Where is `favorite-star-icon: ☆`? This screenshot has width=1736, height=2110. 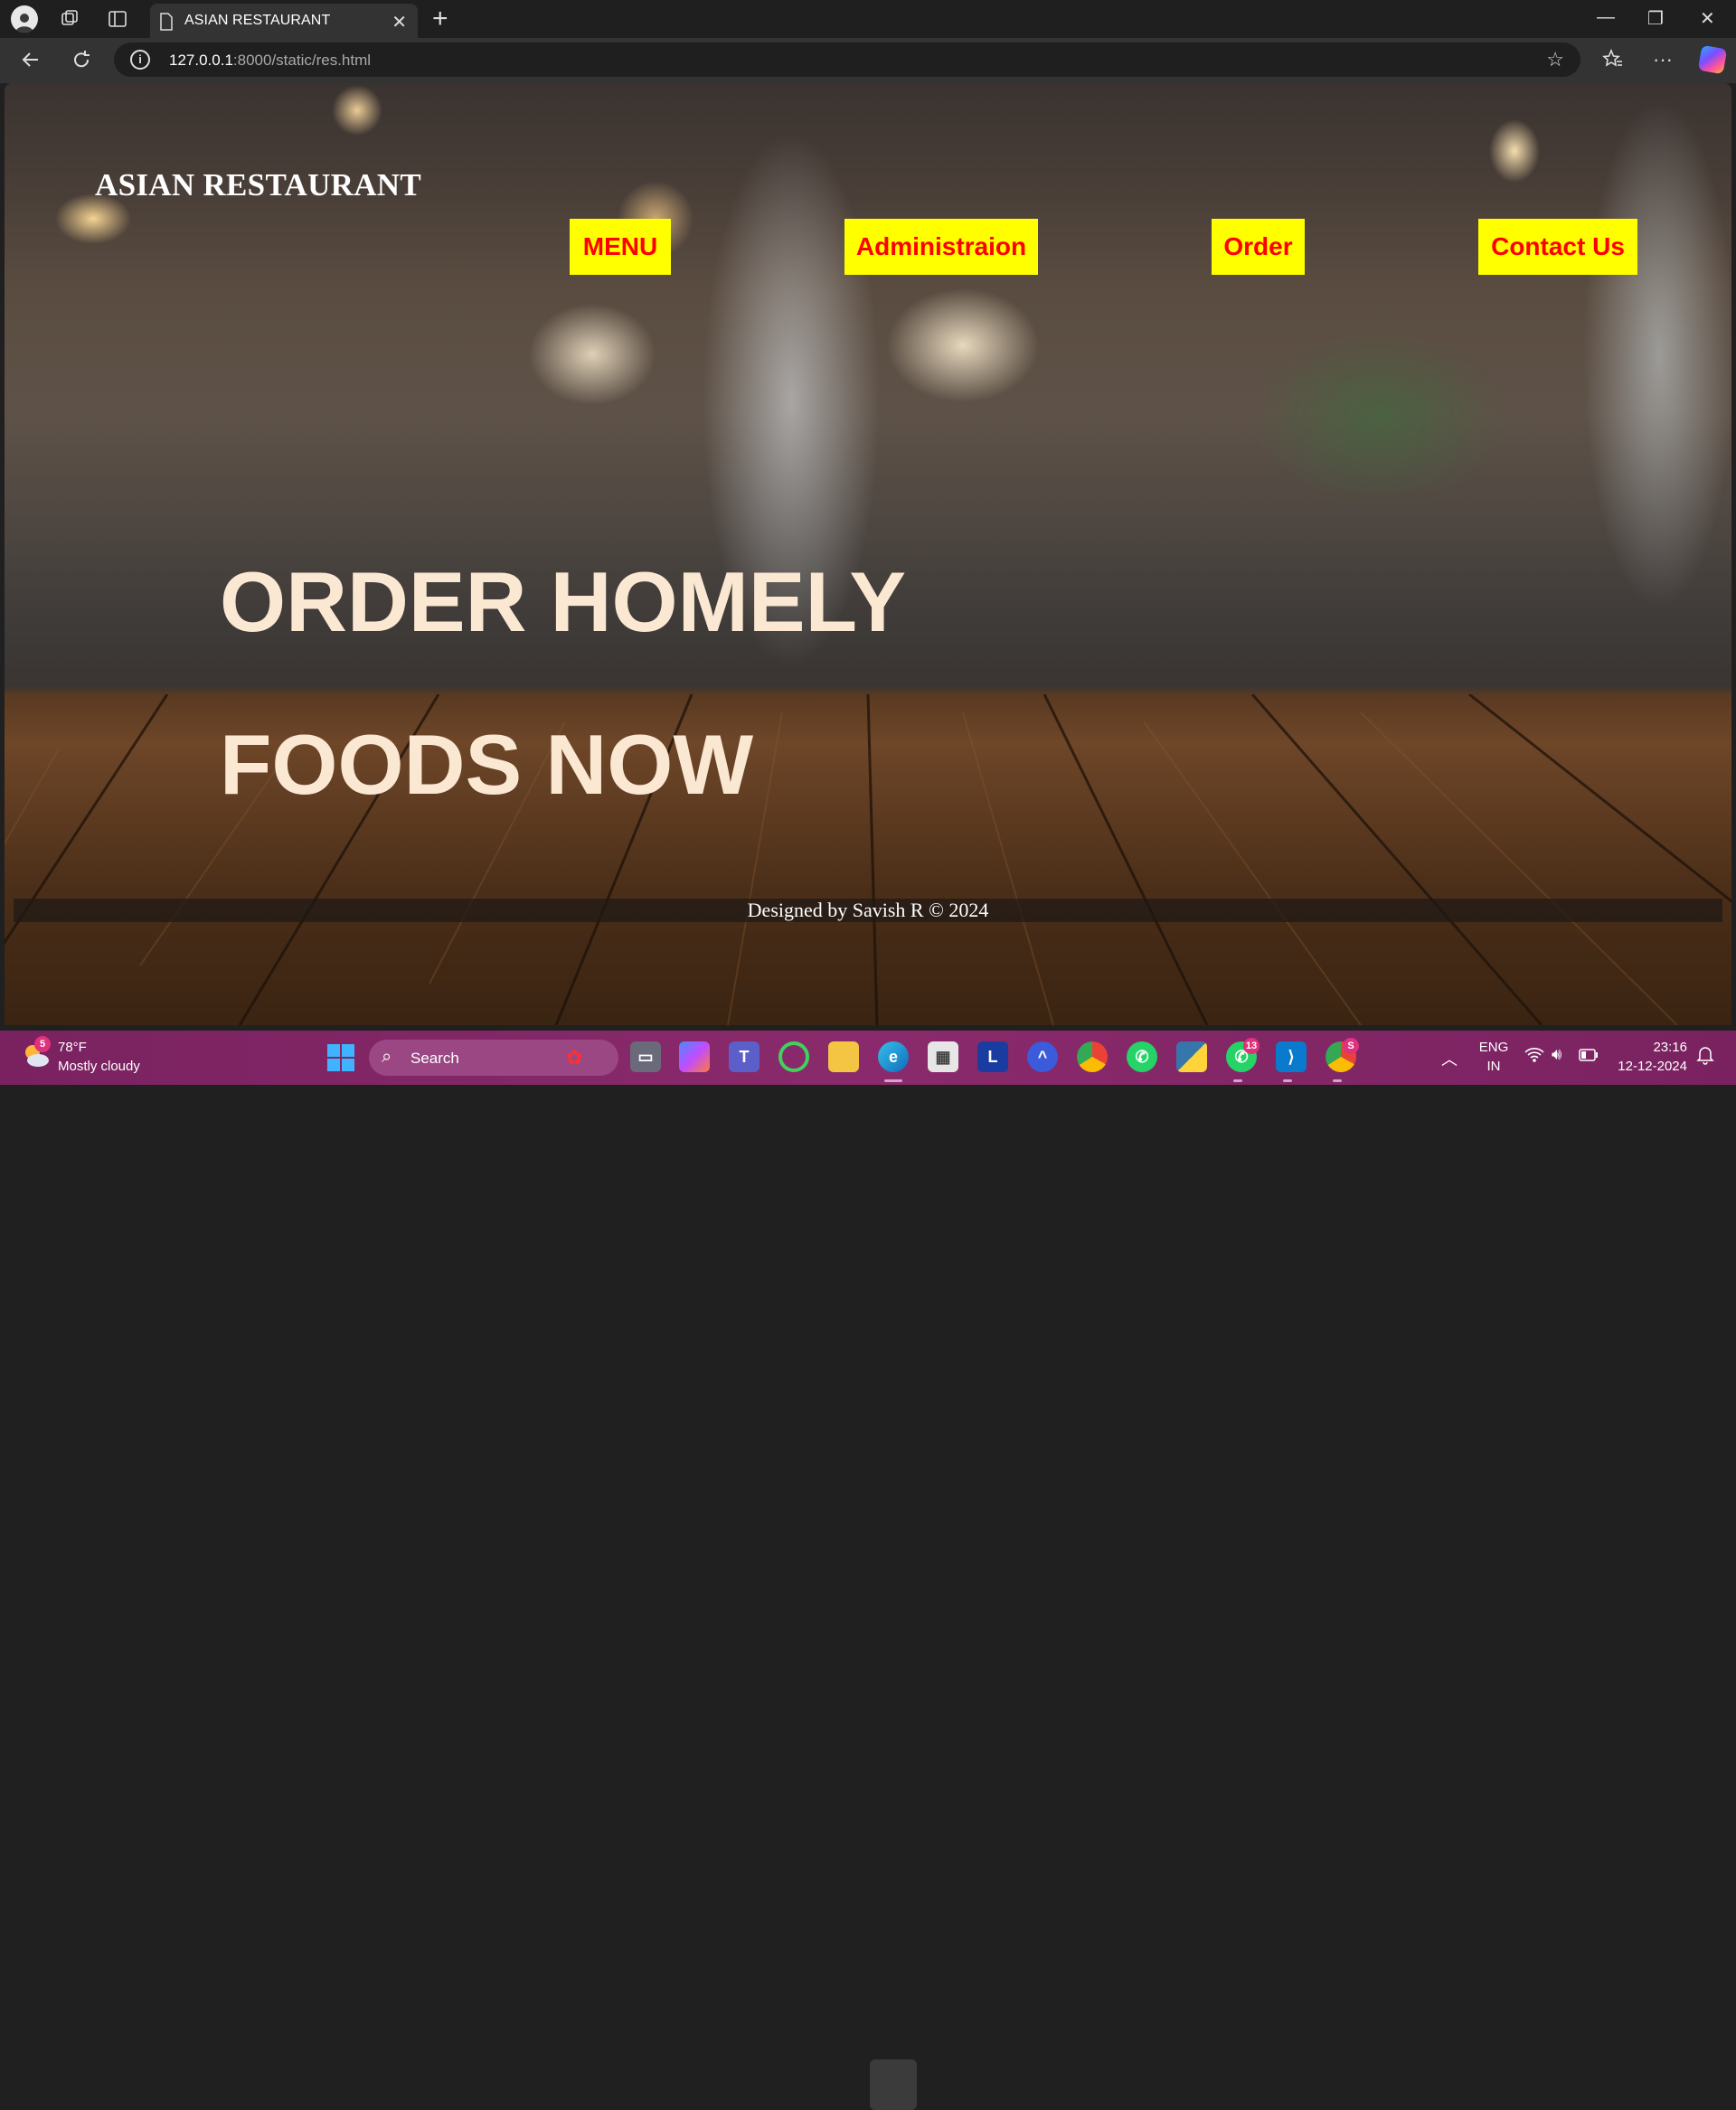 favorite-star-icon: ☆ is located at coordinates (1555, 60).